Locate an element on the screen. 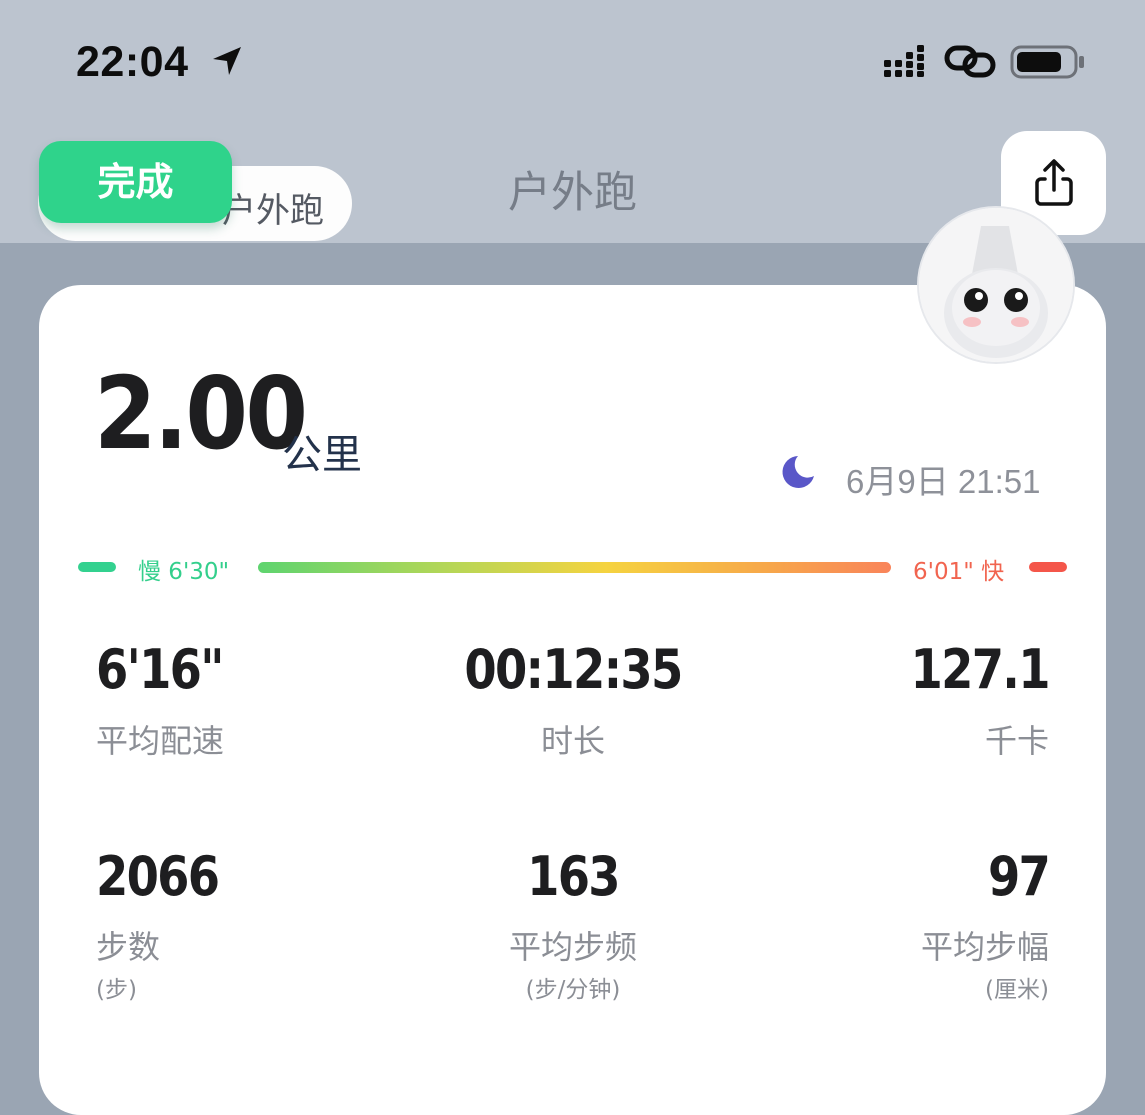 Image resolution: width=1145 pixels, height=1115 pixels. cadence-label: 平均步频 is located at coordinates (572, 947).